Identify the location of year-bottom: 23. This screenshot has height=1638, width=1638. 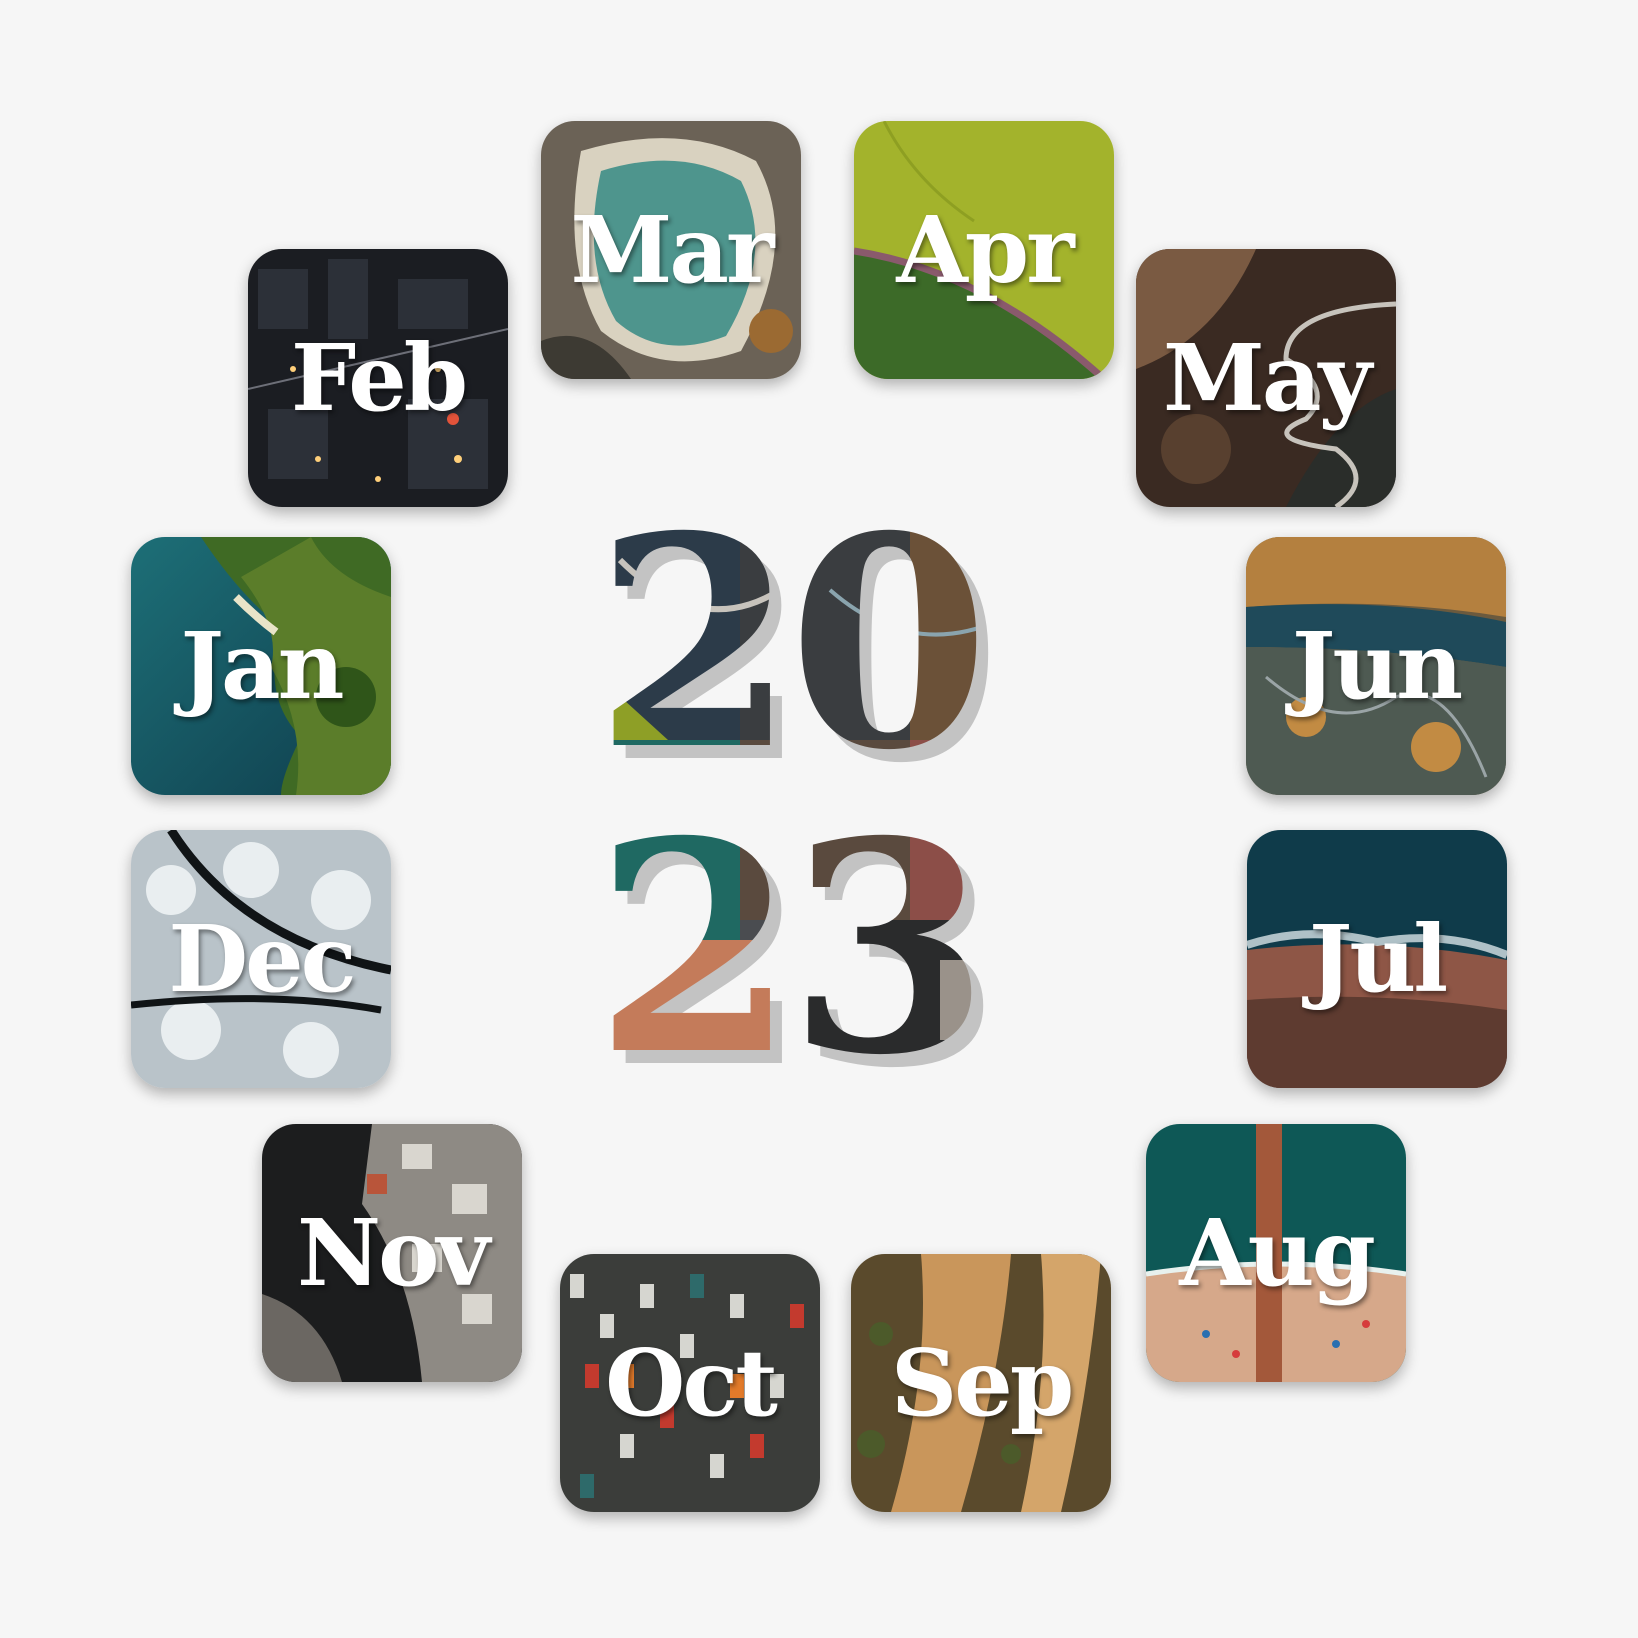
(788, 949).